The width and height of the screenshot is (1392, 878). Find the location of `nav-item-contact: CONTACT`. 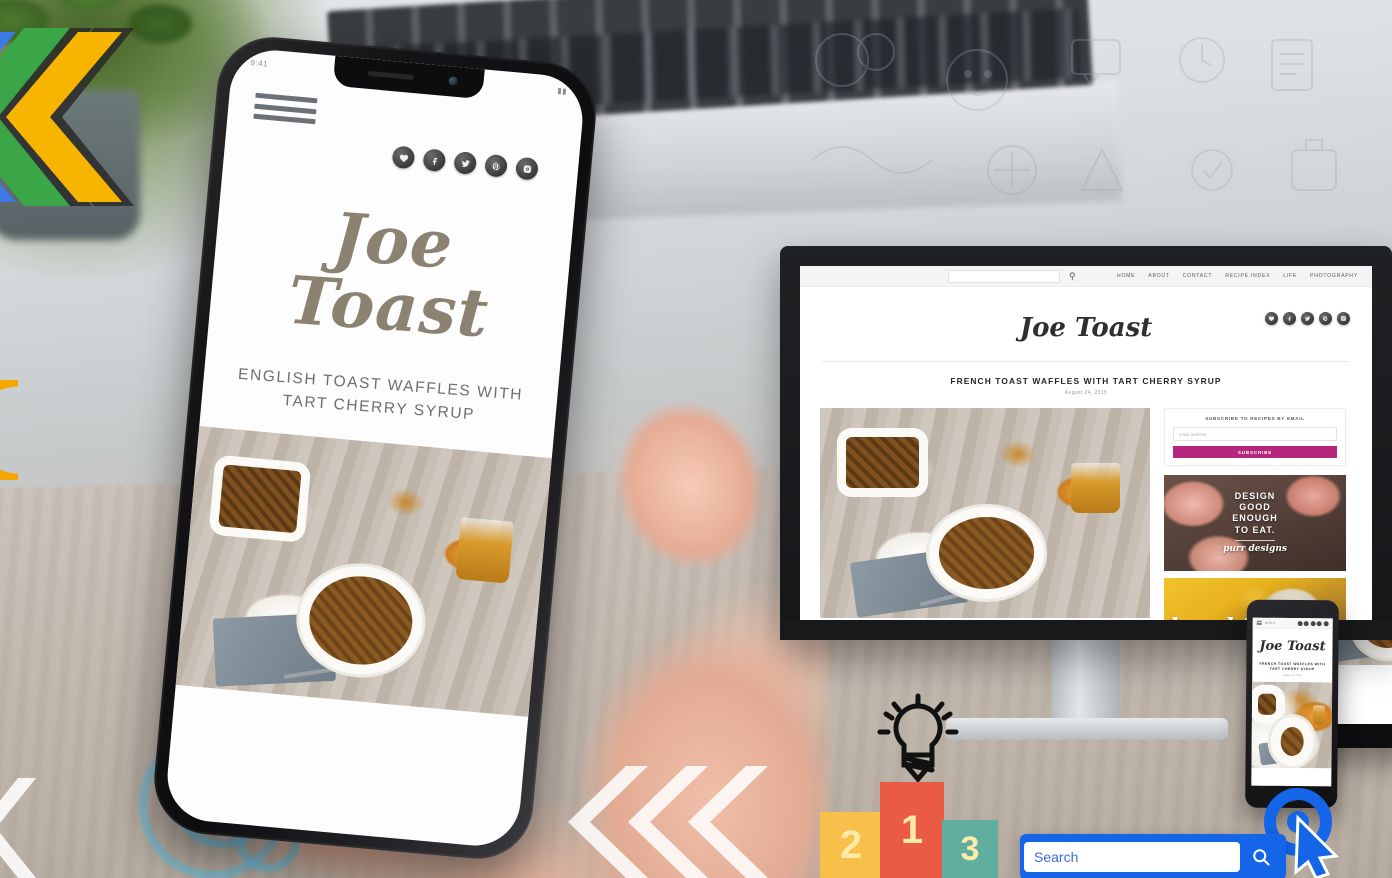

nav-item-contact: CONTACT is located at coordinates (1198, 276).